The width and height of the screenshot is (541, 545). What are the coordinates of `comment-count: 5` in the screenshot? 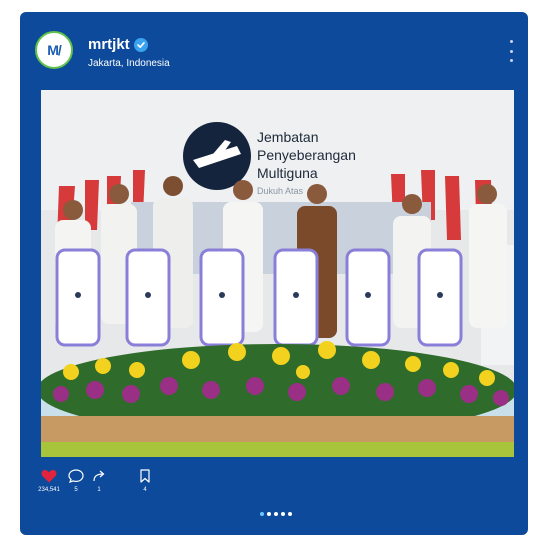 It's located at (76, 490).